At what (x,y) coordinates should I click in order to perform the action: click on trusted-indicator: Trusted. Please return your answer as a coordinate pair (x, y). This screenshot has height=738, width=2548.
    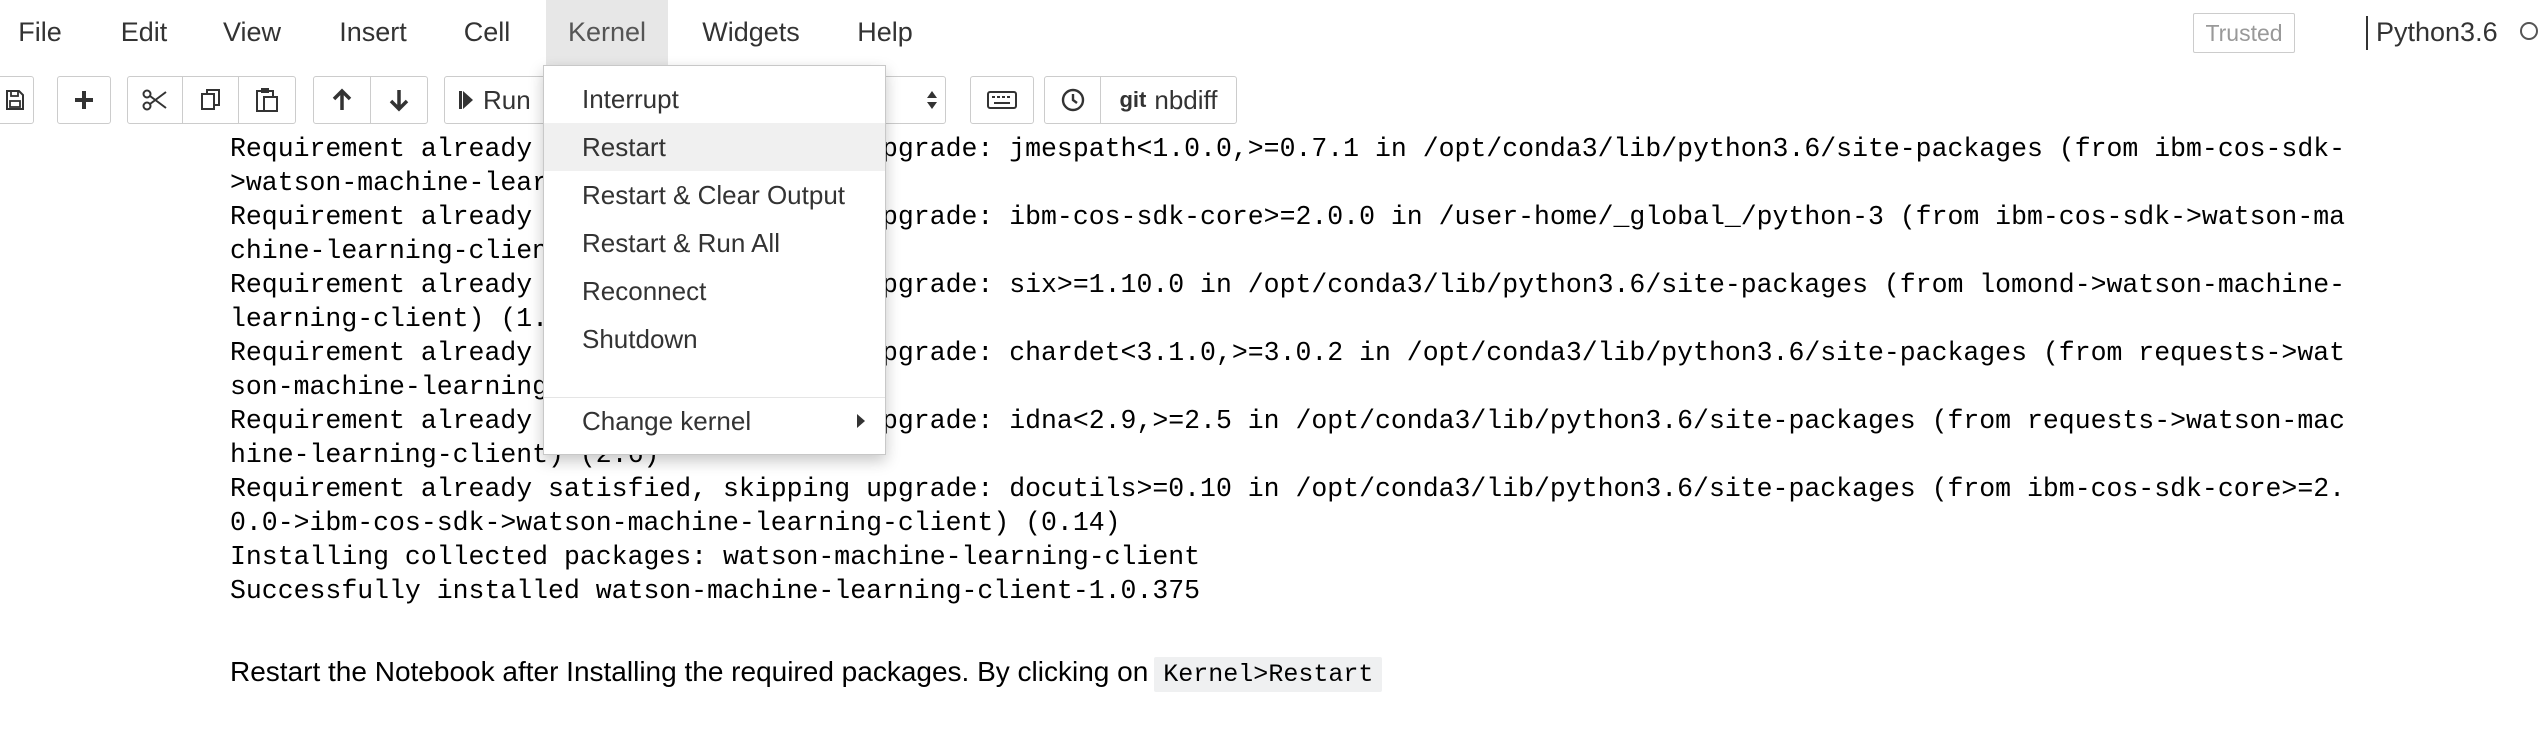
    Looking at the image, I should click on (2244, 33).